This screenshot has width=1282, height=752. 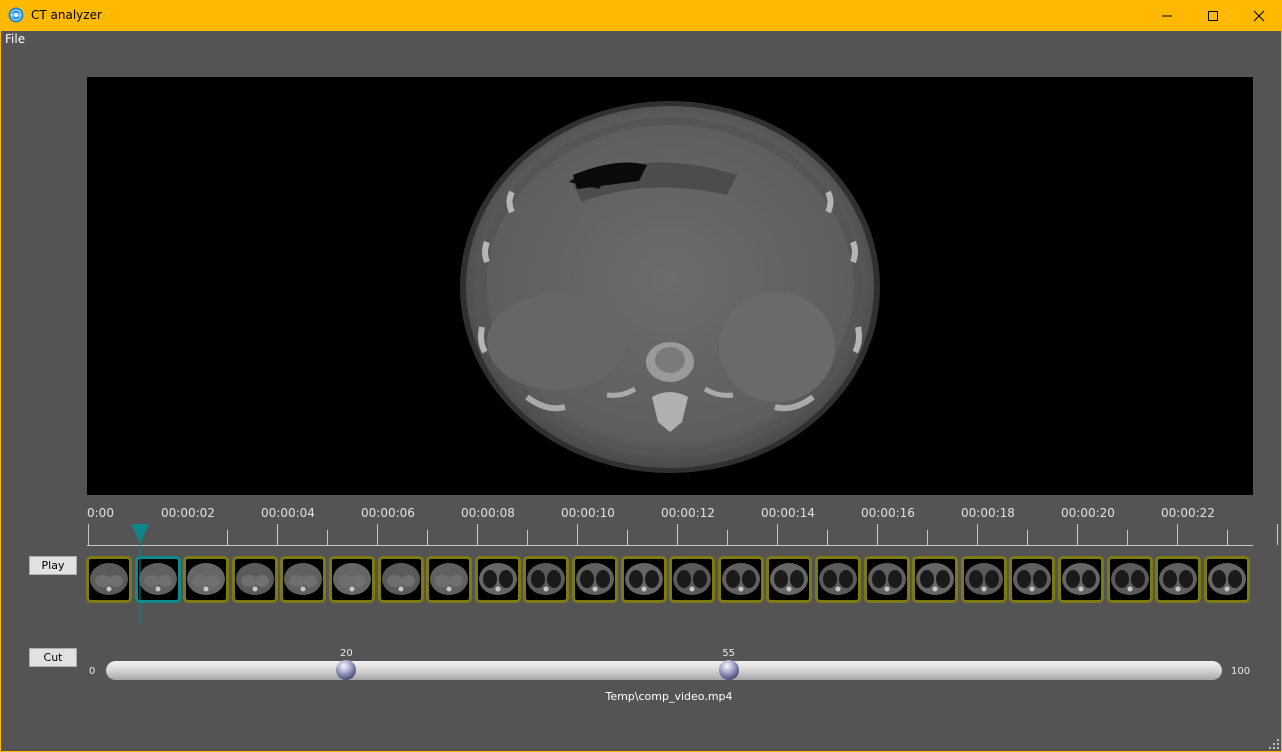 What do you see at coordinates (588, 513) in the screenshot?
I see `tick-label: 00:00:10` at bounding box center [588, 513].